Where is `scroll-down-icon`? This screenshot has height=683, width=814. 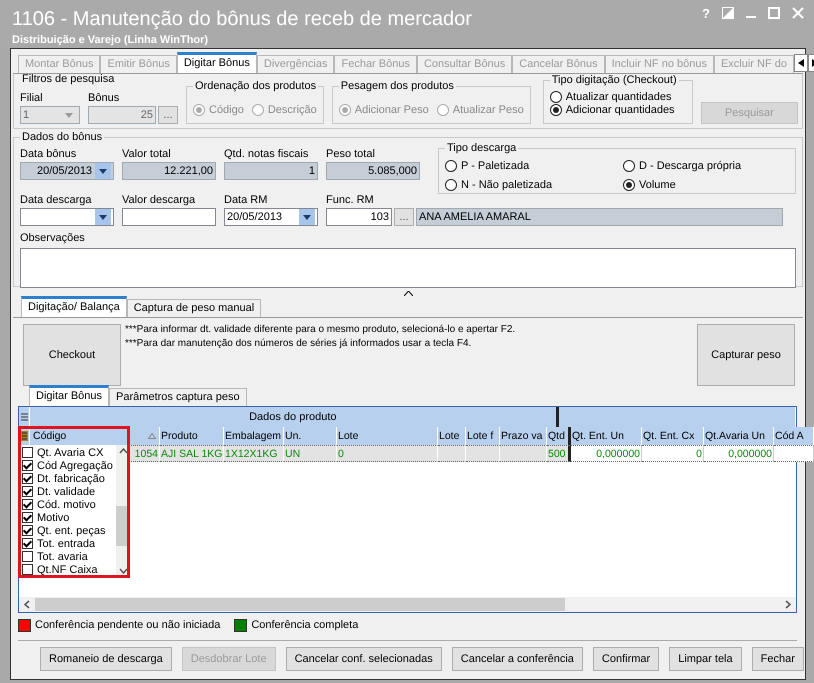 scroll-down-icon is located at coordinates (123, 571).